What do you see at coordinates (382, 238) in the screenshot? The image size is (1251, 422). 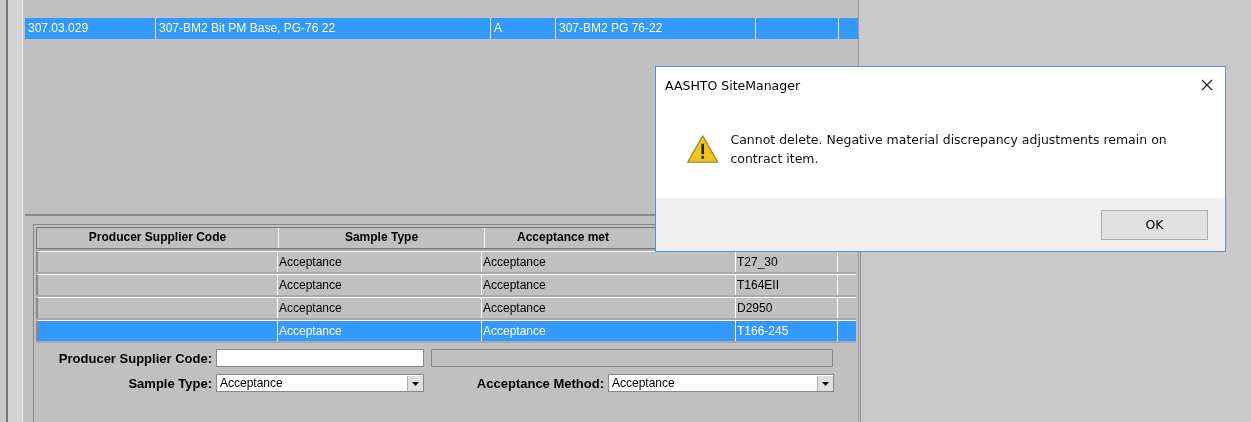 I see `column-header: Sample Type` at bounding box center [382, 238].